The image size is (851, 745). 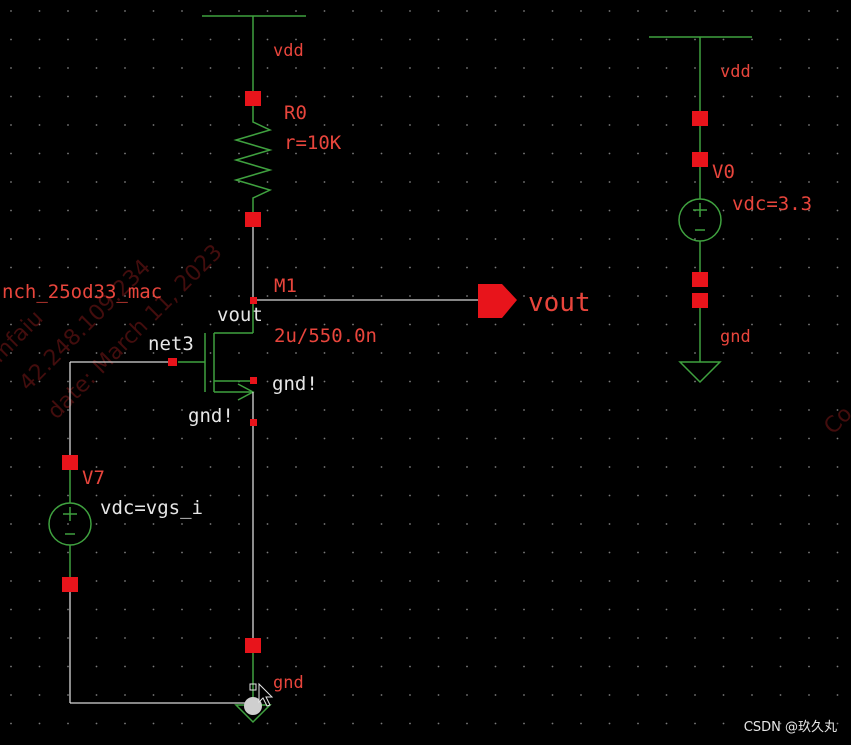 What do you see at coordinates (700, 279) in the screenshot?
I see `v0-bottom-pin-a` at bounding box center [700, 279].